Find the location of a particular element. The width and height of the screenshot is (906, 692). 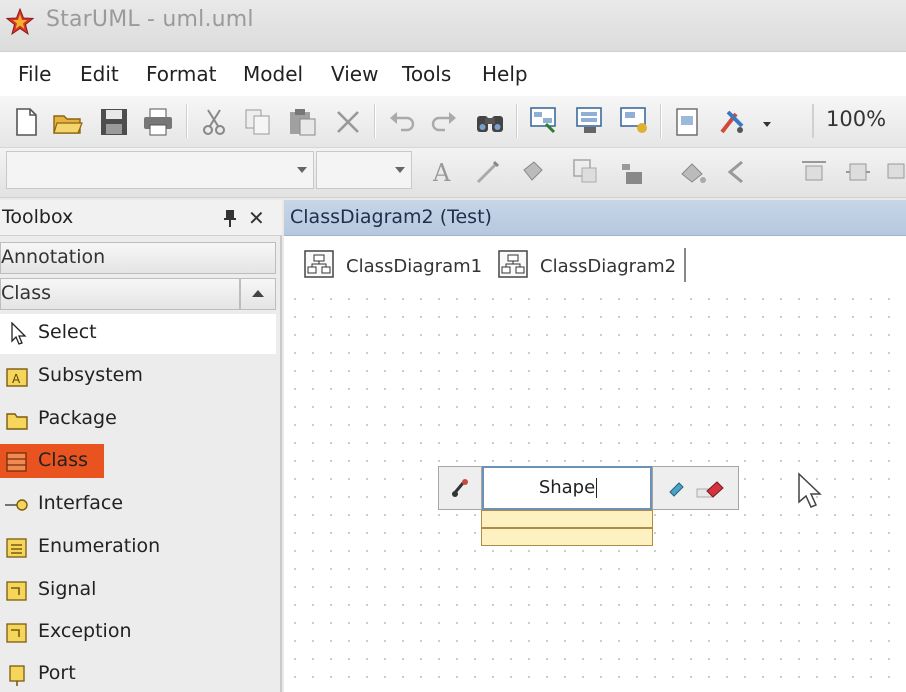

tool-label: Exception is located at coordinates (85, 631).